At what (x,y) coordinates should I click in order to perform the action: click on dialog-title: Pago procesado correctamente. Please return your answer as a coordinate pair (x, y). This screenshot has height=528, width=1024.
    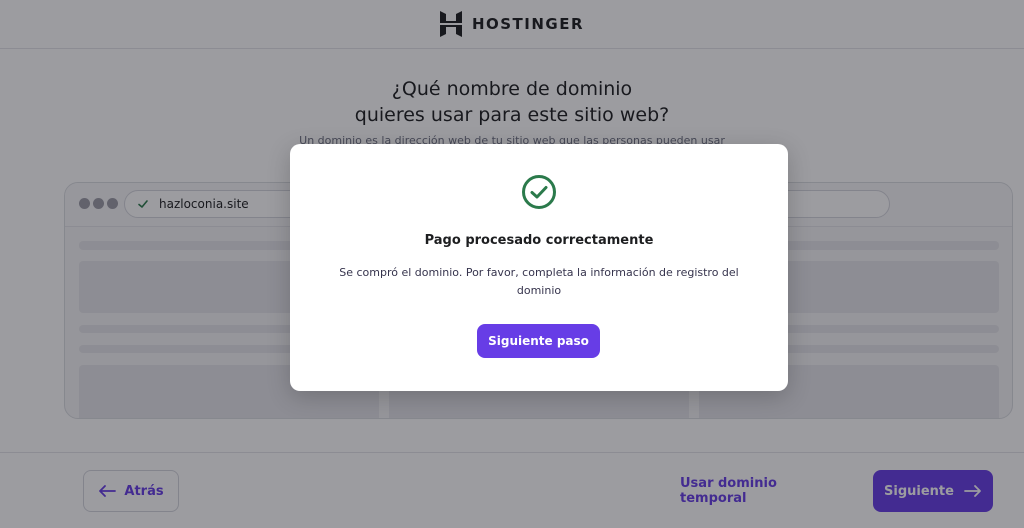
    Looking at the image, I should click on (539, 240).